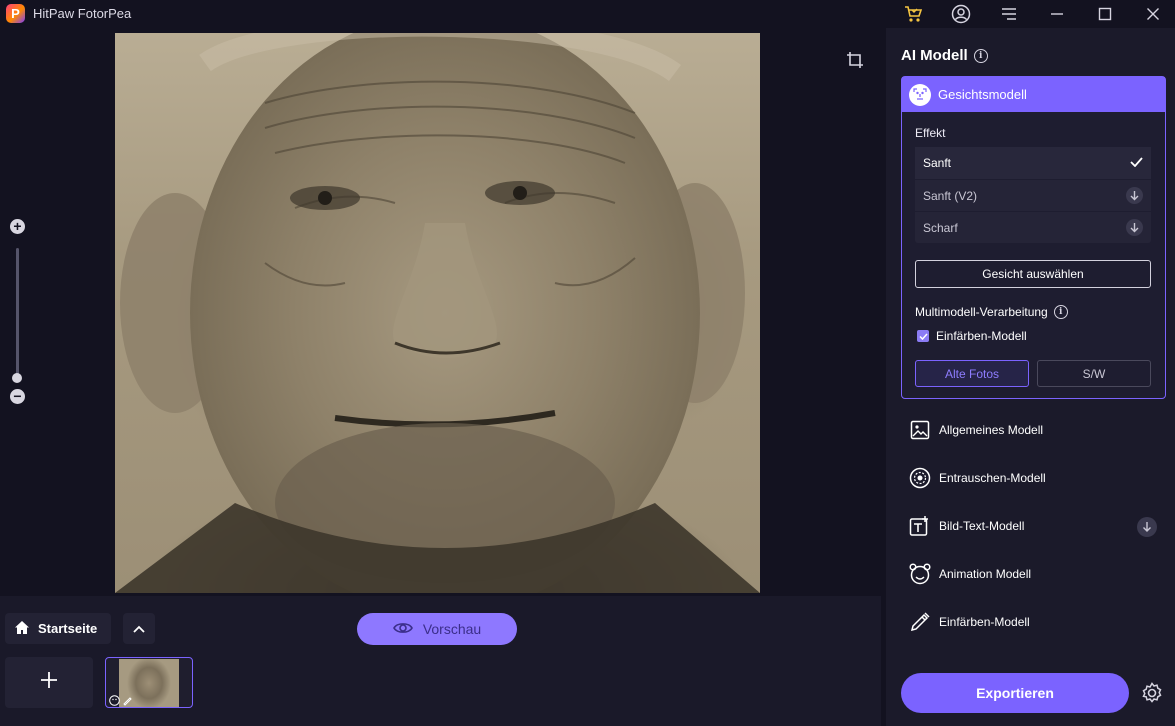  I want to click on effect-label: Sanft (V2), so click(950, 195).